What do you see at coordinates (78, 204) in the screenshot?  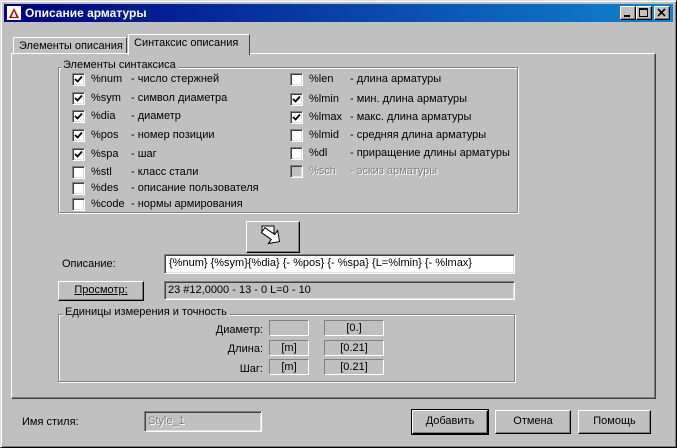 I see `checkbox-code` at bounding box center [78, 204].